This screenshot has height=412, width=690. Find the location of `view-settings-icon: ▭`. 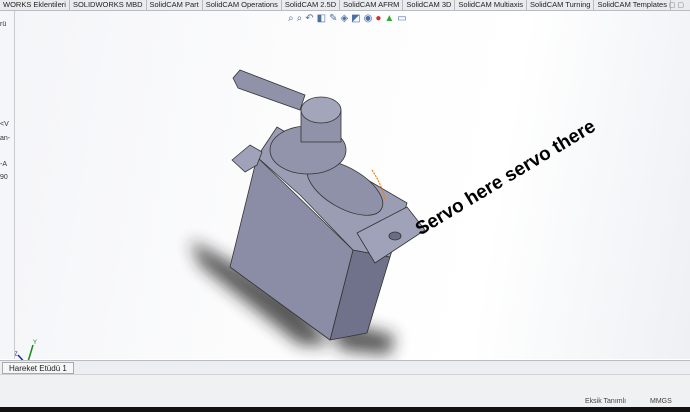

view-settings-icon: ▭ is located at coordinates (401, 18).